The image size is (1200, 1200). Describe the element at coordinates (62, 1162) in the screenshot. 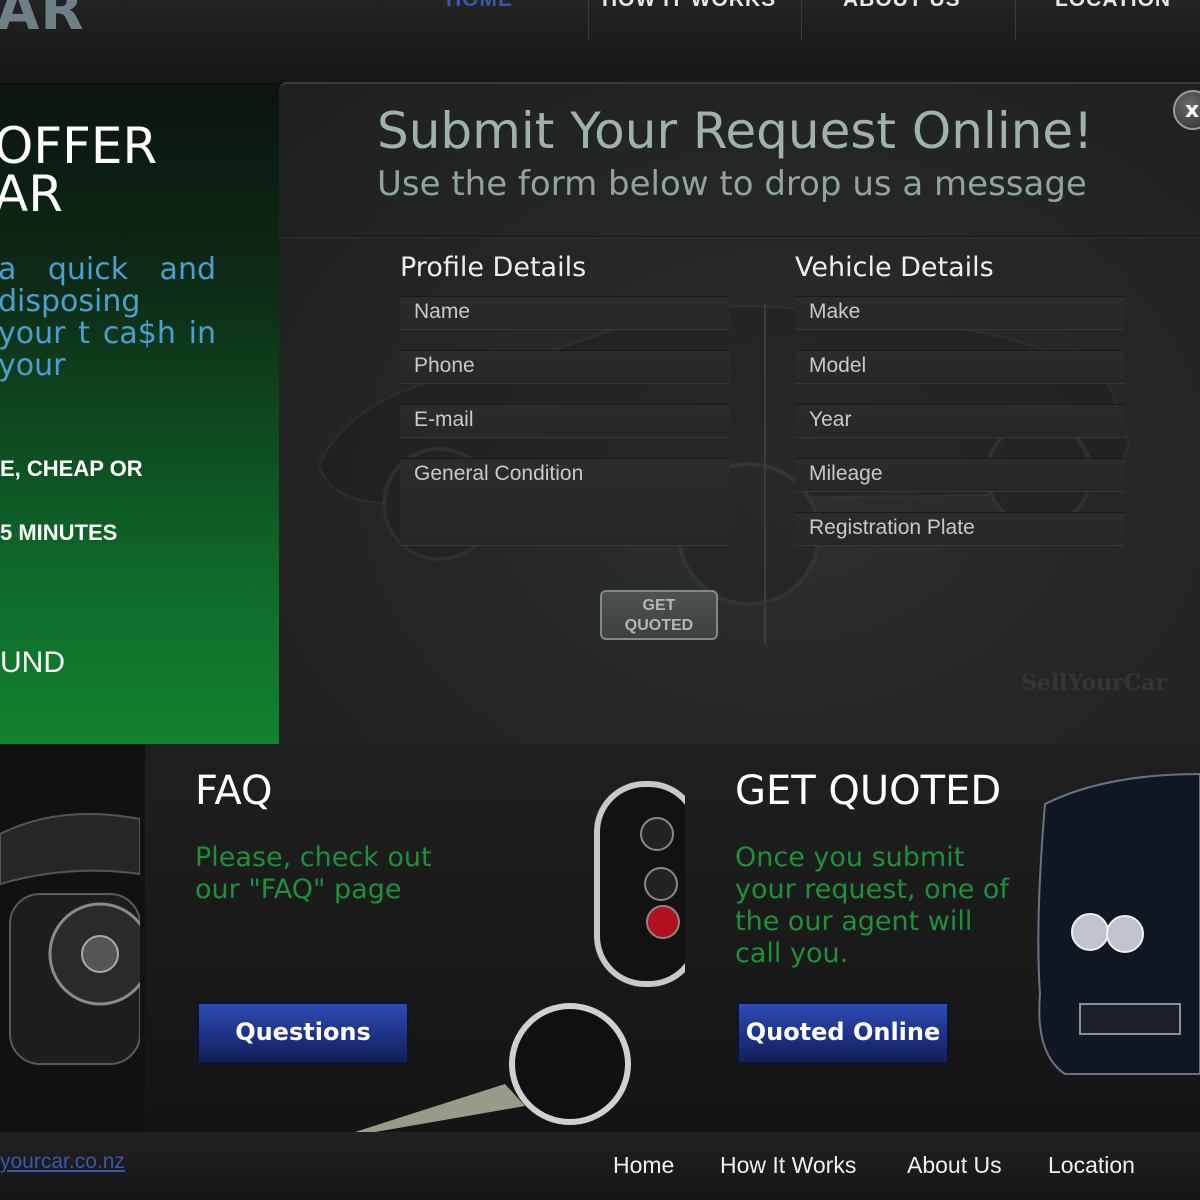

I see `footer-site-link: yourcar.co.nz` at that location.